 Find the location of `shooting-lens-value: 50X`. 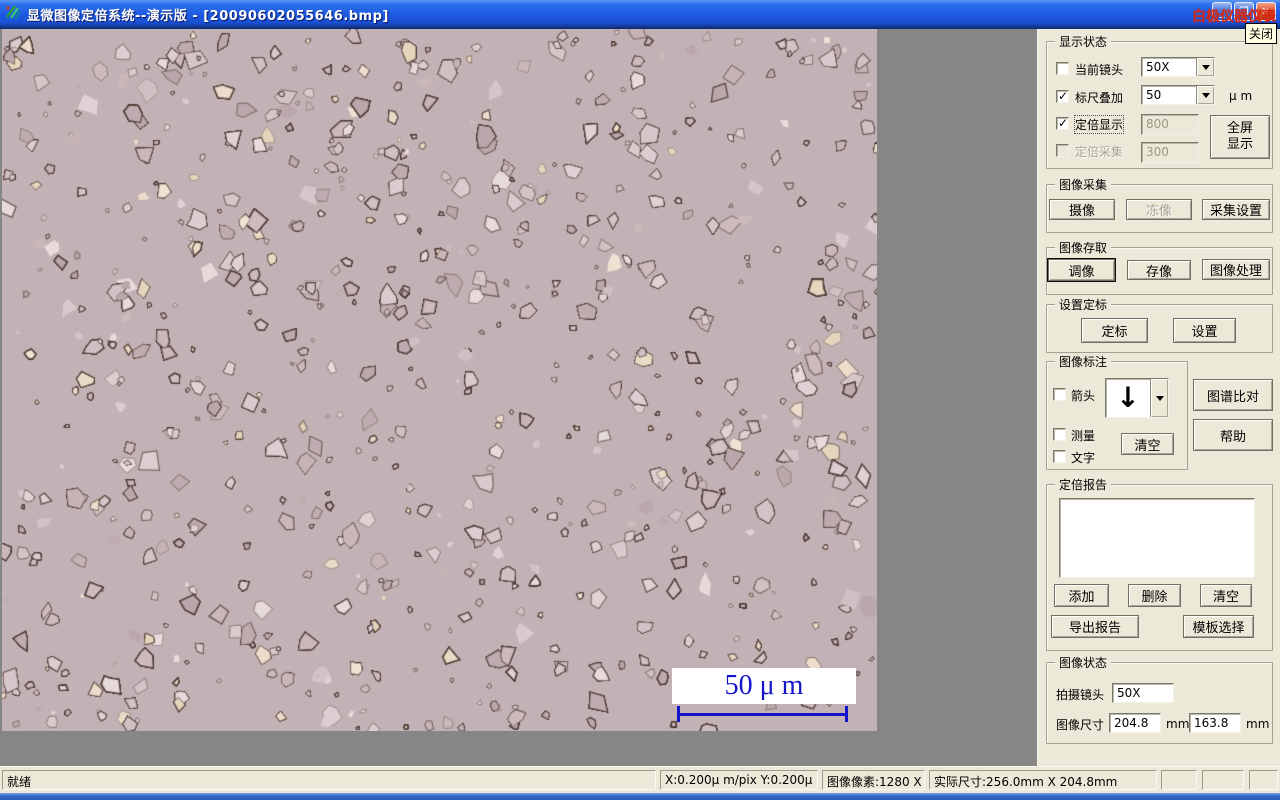

shooting-lens-value: 50X is located at coordinates (1143, 693).